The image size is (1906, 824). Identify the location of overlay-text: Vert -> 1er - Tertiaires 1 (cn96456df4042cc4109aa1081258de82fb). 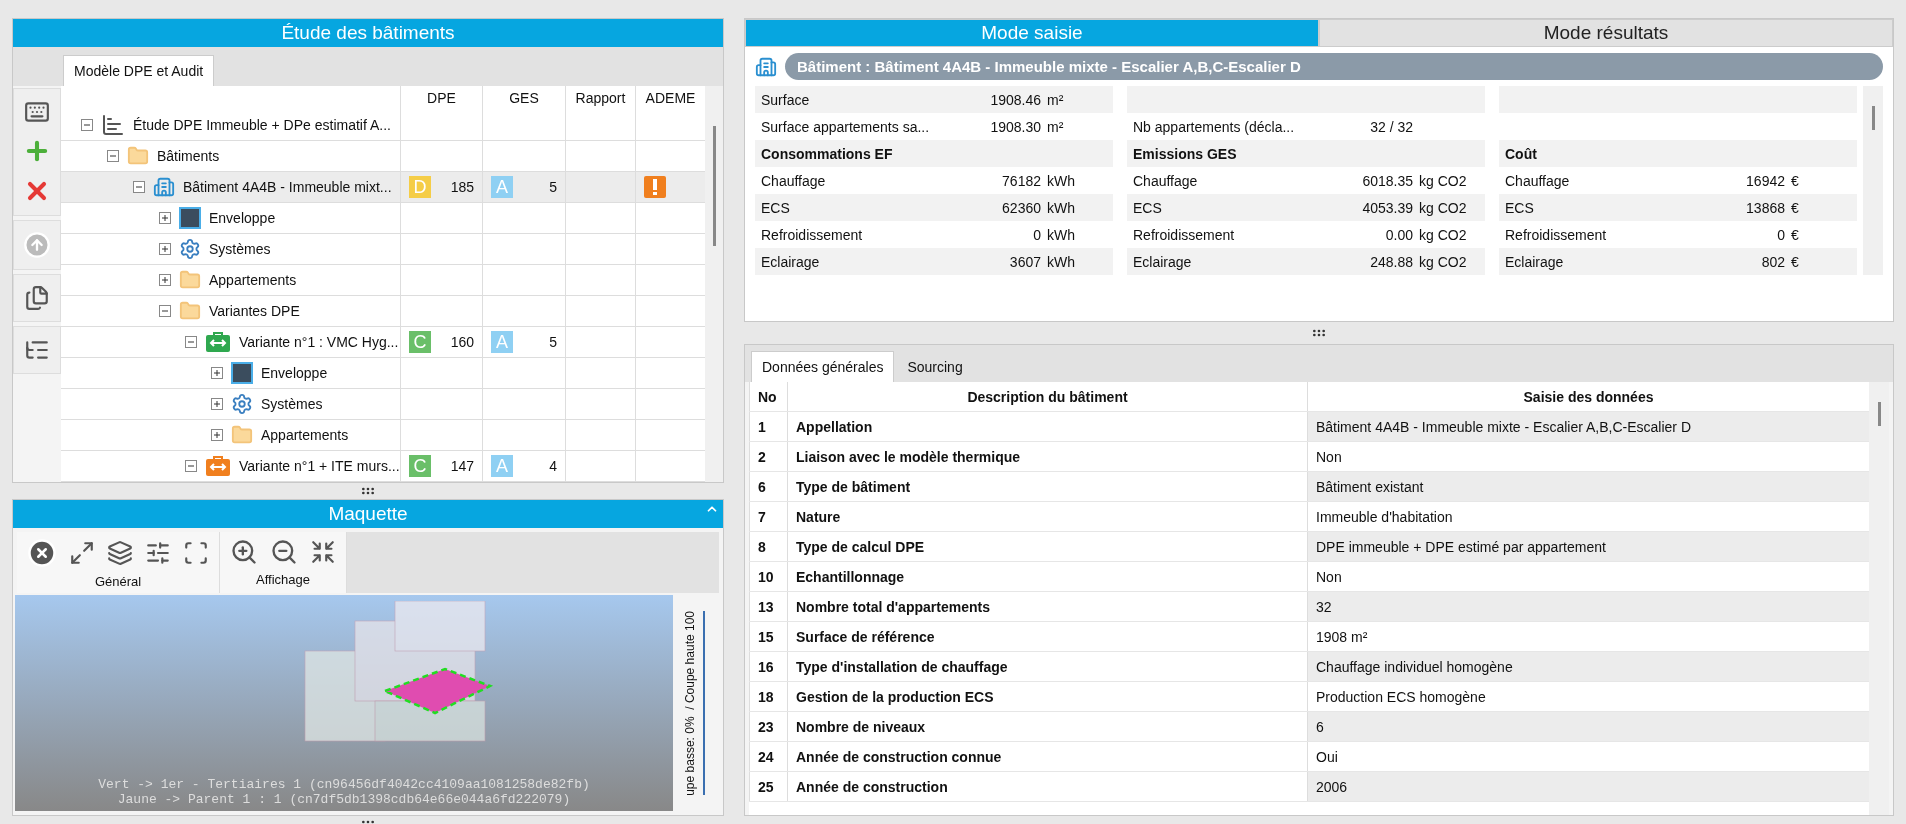
(344, 784).